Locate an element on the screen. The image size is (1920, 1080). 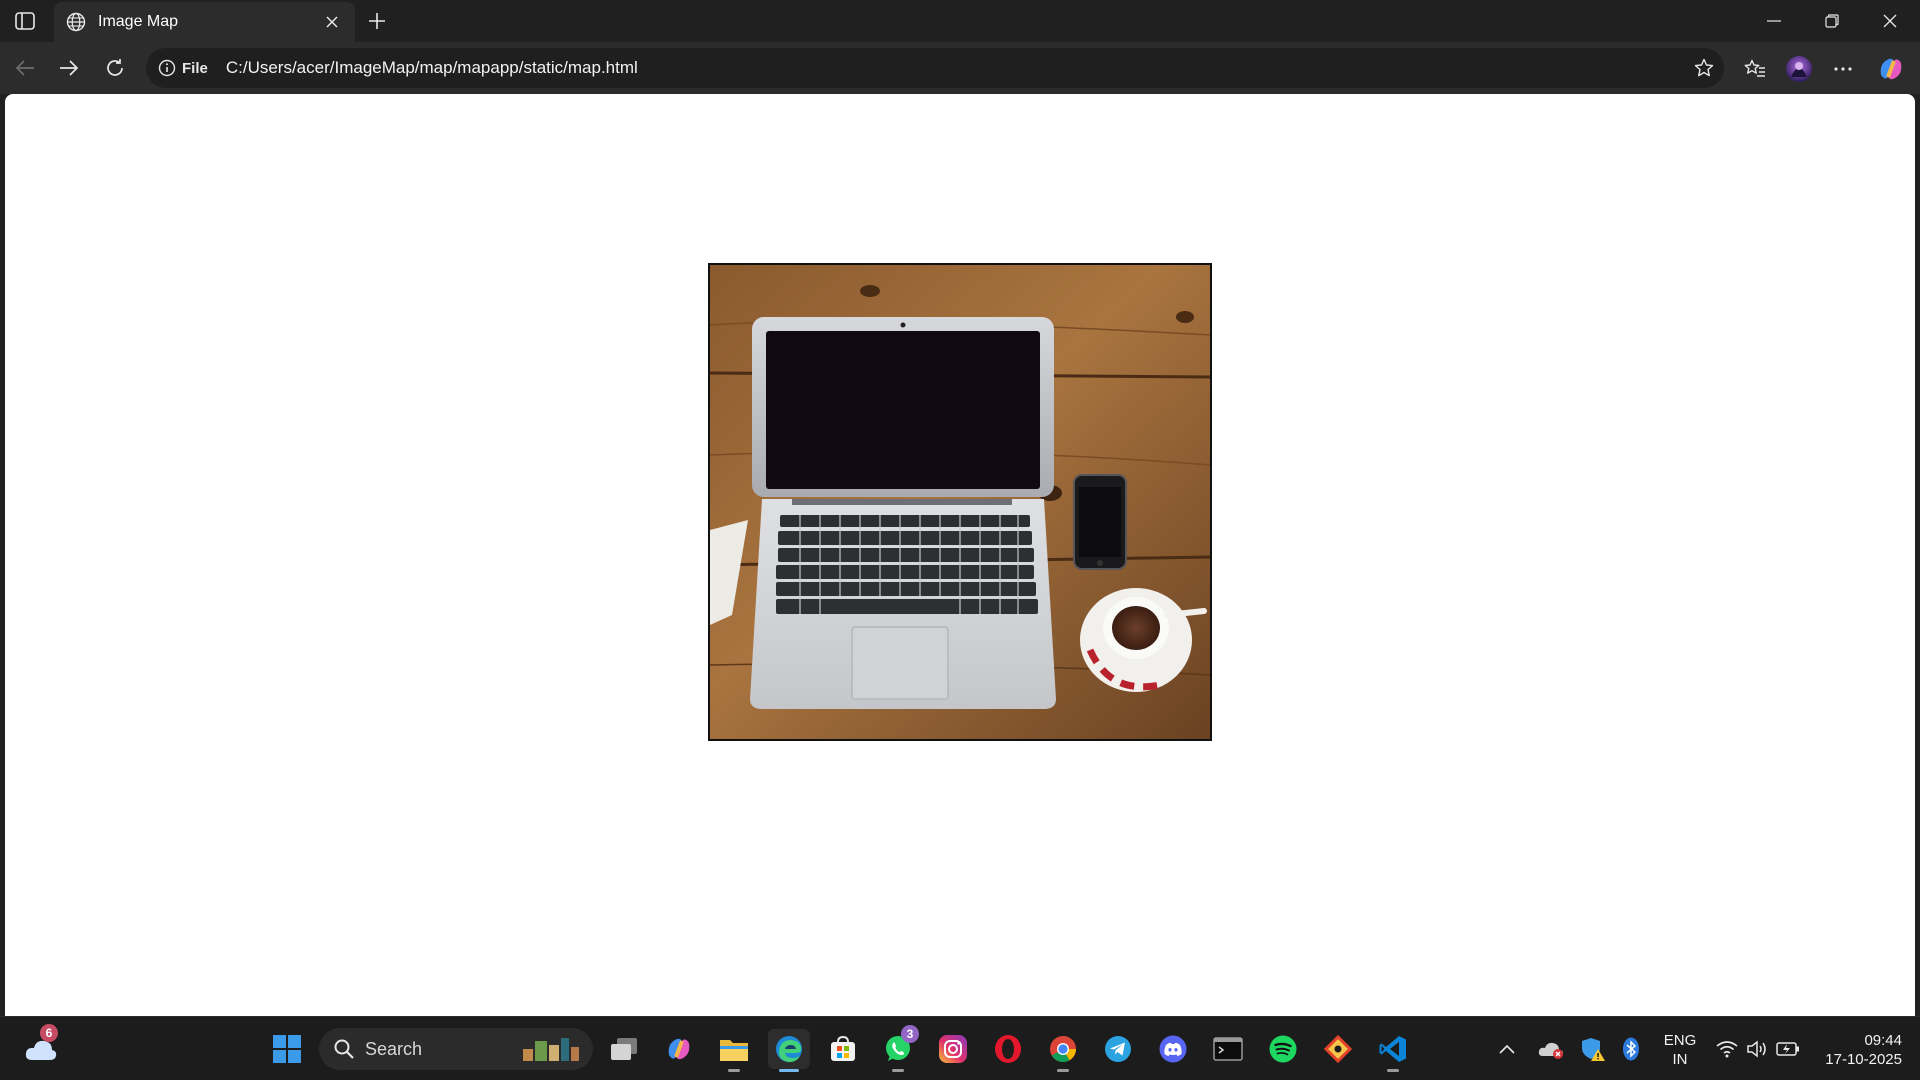
search-icon is located at coordinates (344, 1049).